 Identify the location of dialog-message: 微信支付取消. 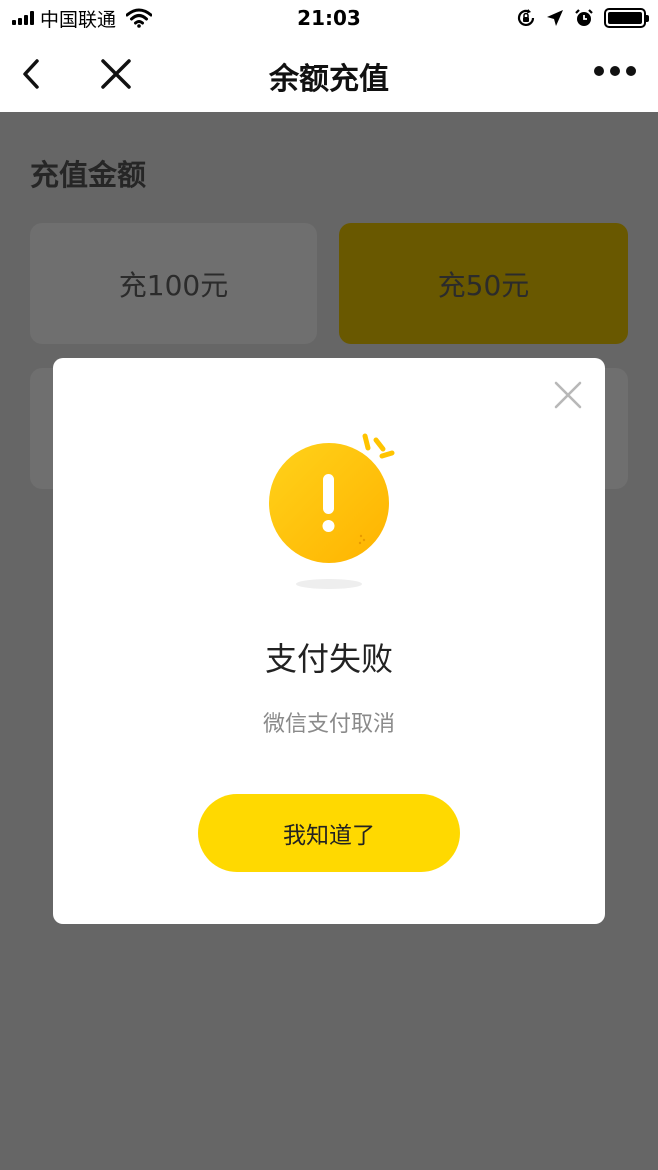
(328, 724).